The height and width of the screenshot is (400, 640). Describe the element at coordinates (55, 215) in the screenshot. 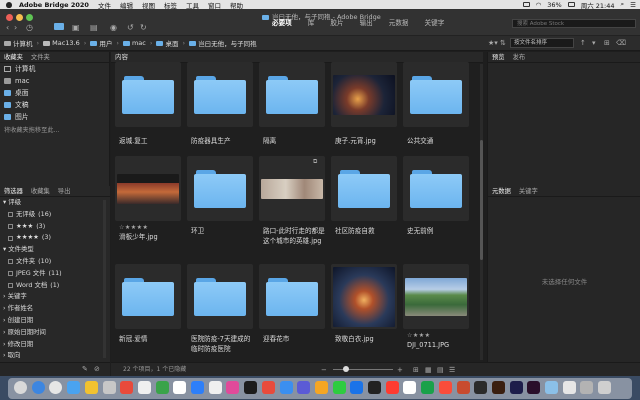

I see `filter-option: 无评级 (16)` at that location.